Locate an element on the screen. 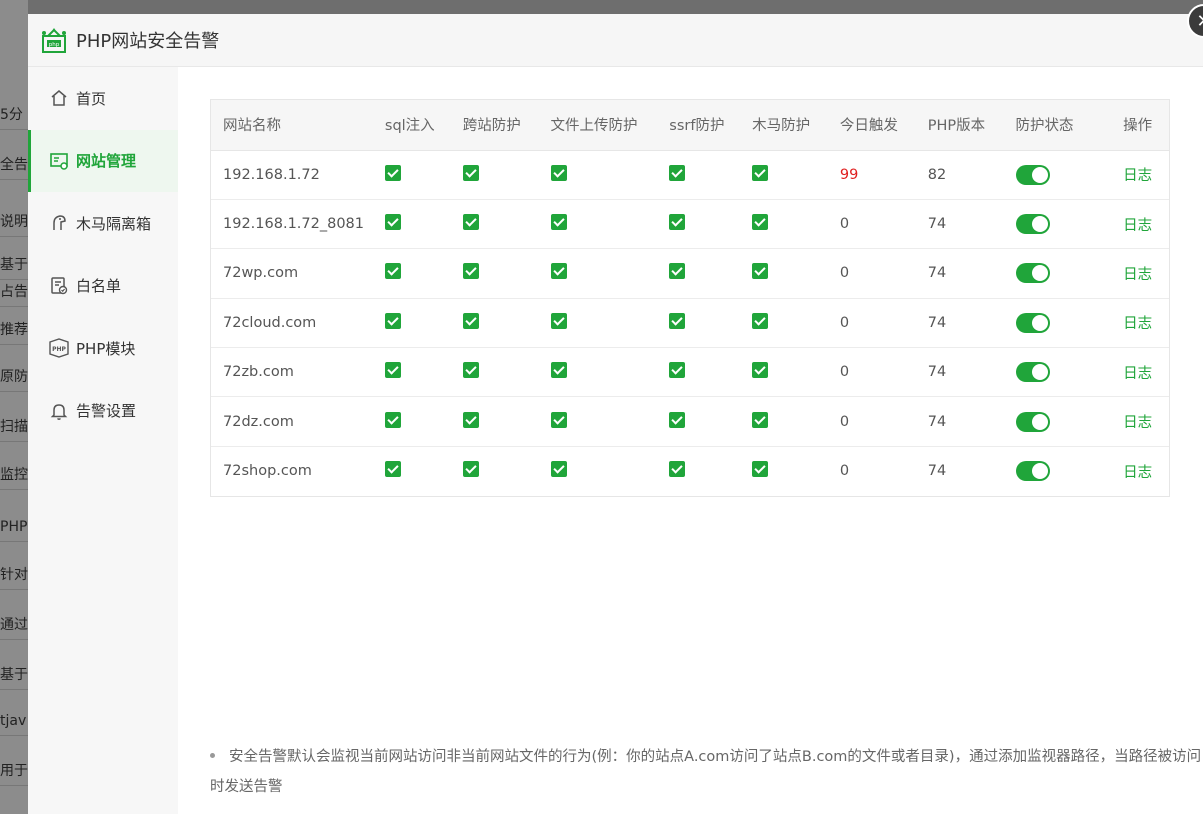  column-header: sql注入 is located at coordinates (411, 125).